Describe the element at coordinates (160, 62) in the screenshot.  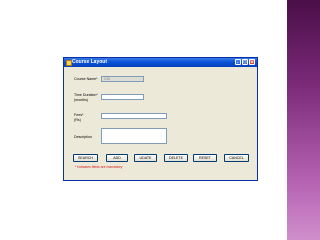
I see `title-bar: Course Layout` at that location.